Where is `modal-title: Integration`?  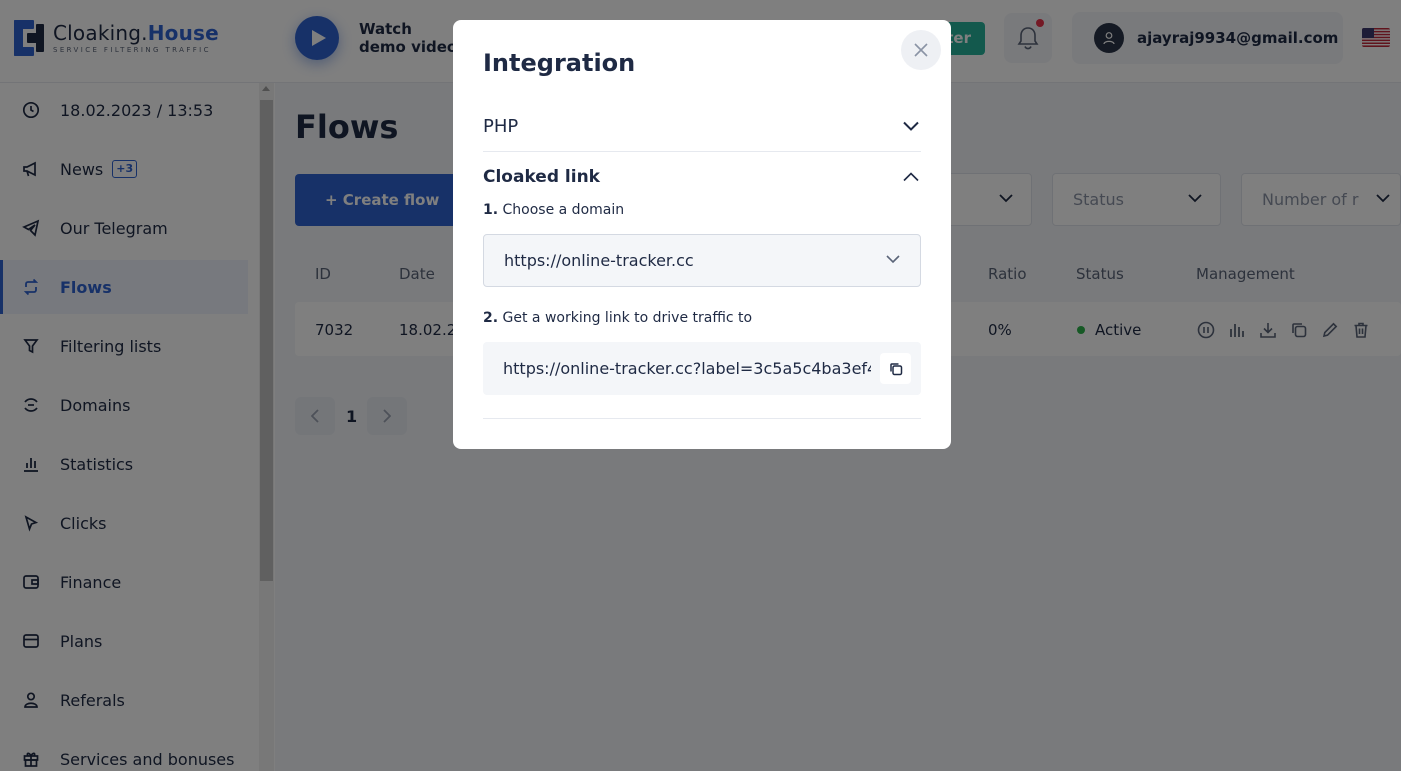 modal-title: Integration is located at coordinates (559, 63).